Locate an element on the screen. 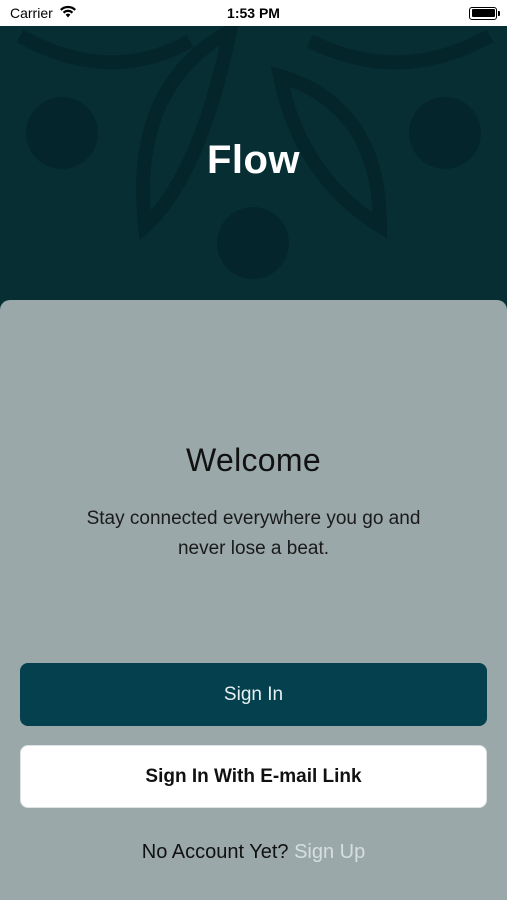 This screenshot has height=900, width=507. app-title: Flow is located at coordinates (253, 160).